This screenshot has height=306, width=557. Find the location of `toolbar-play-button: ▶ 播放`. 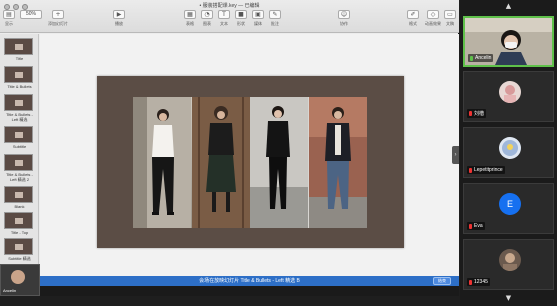

toolbar-play-button: ▶ 播放 is located at coordinates (119, 18).